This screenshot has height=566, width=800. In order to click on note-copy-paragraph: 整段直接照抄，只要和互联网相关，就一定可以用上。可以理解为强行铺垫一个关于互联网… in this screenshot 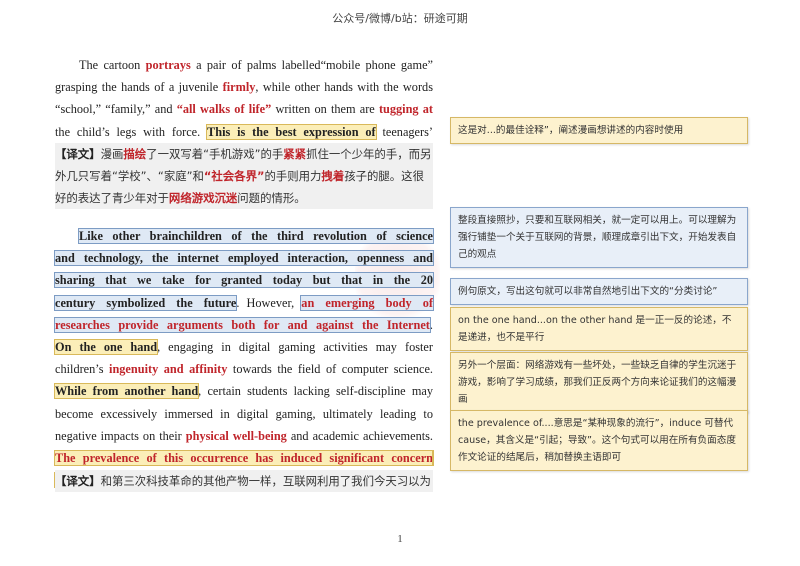, I will do `click(599, 237)`.